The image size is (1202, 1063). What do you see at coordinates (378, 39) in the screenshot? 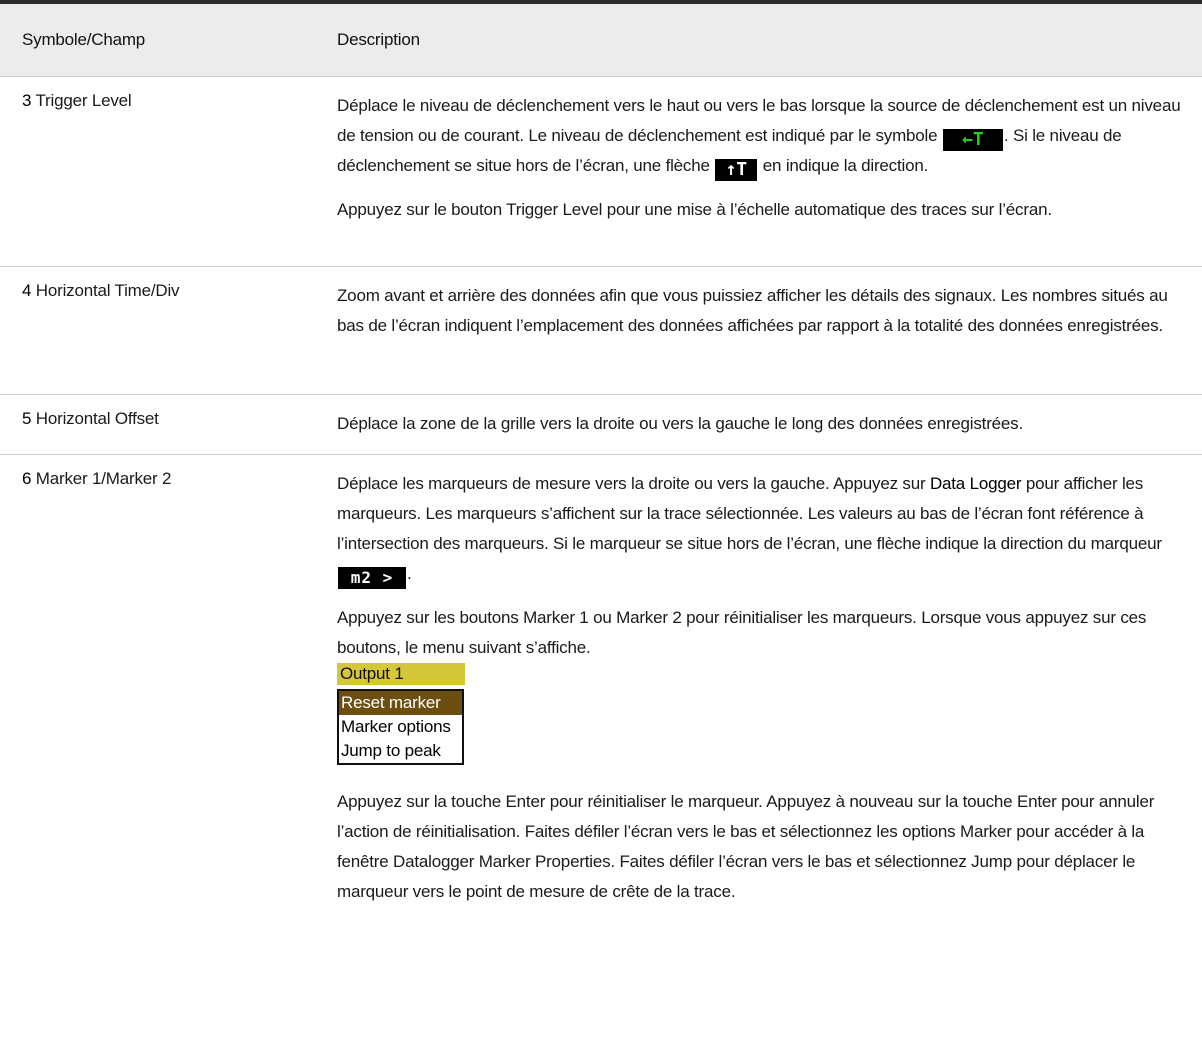
I see `header-description: Description` at bounding box center [378, 39].